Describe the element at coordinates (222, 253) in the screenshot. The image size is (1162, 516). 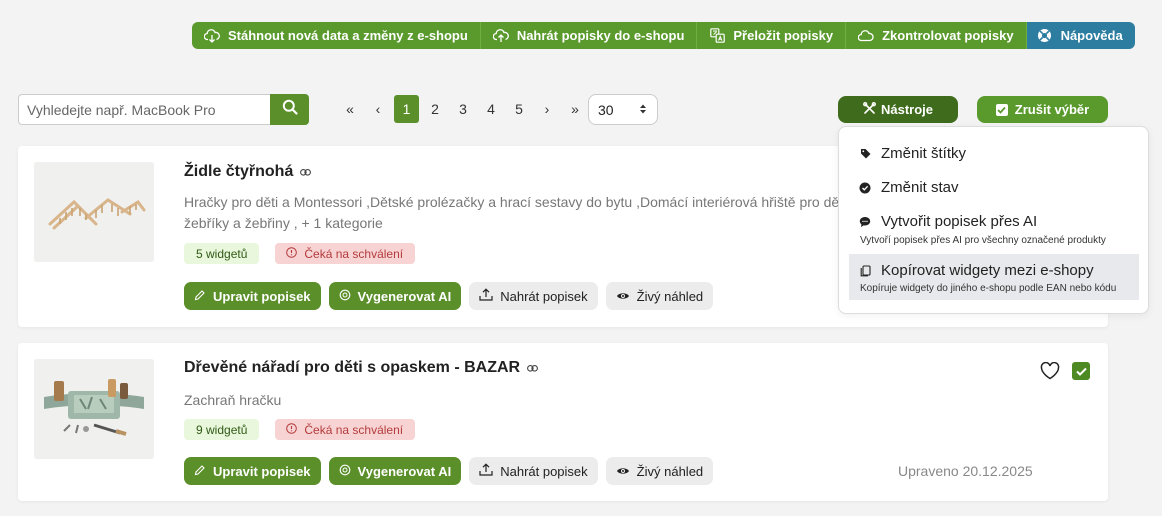
I see `widgets-badge: 5 widgetů` at that location.